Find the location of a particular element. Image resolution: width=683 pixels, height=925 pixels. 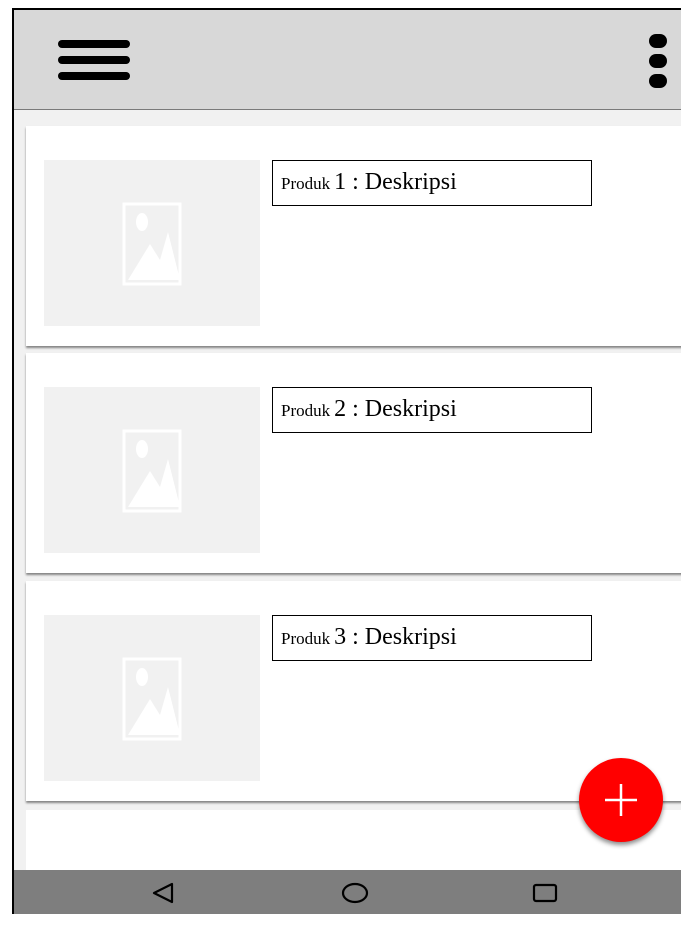

home-circle-icon is located at coordinates (355, 893).